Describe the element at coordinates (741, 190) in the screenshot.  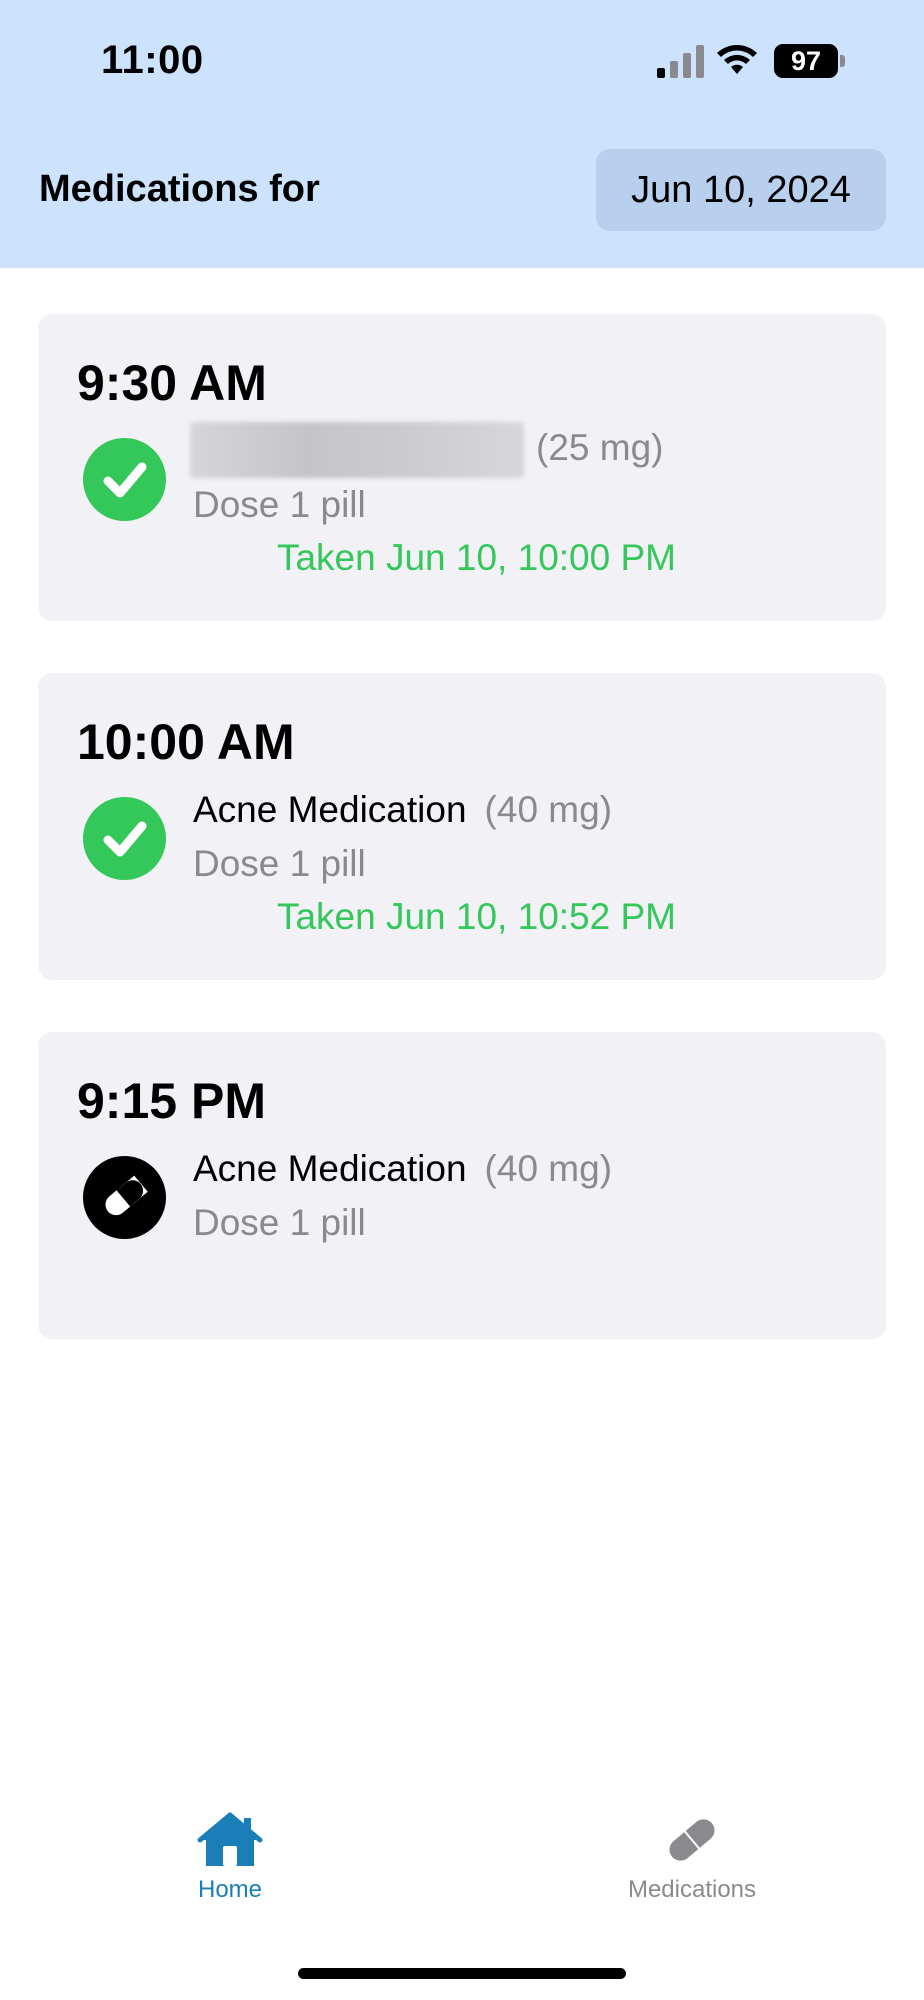
I see `date-picker-button: Jun 10, 2024` at that location.